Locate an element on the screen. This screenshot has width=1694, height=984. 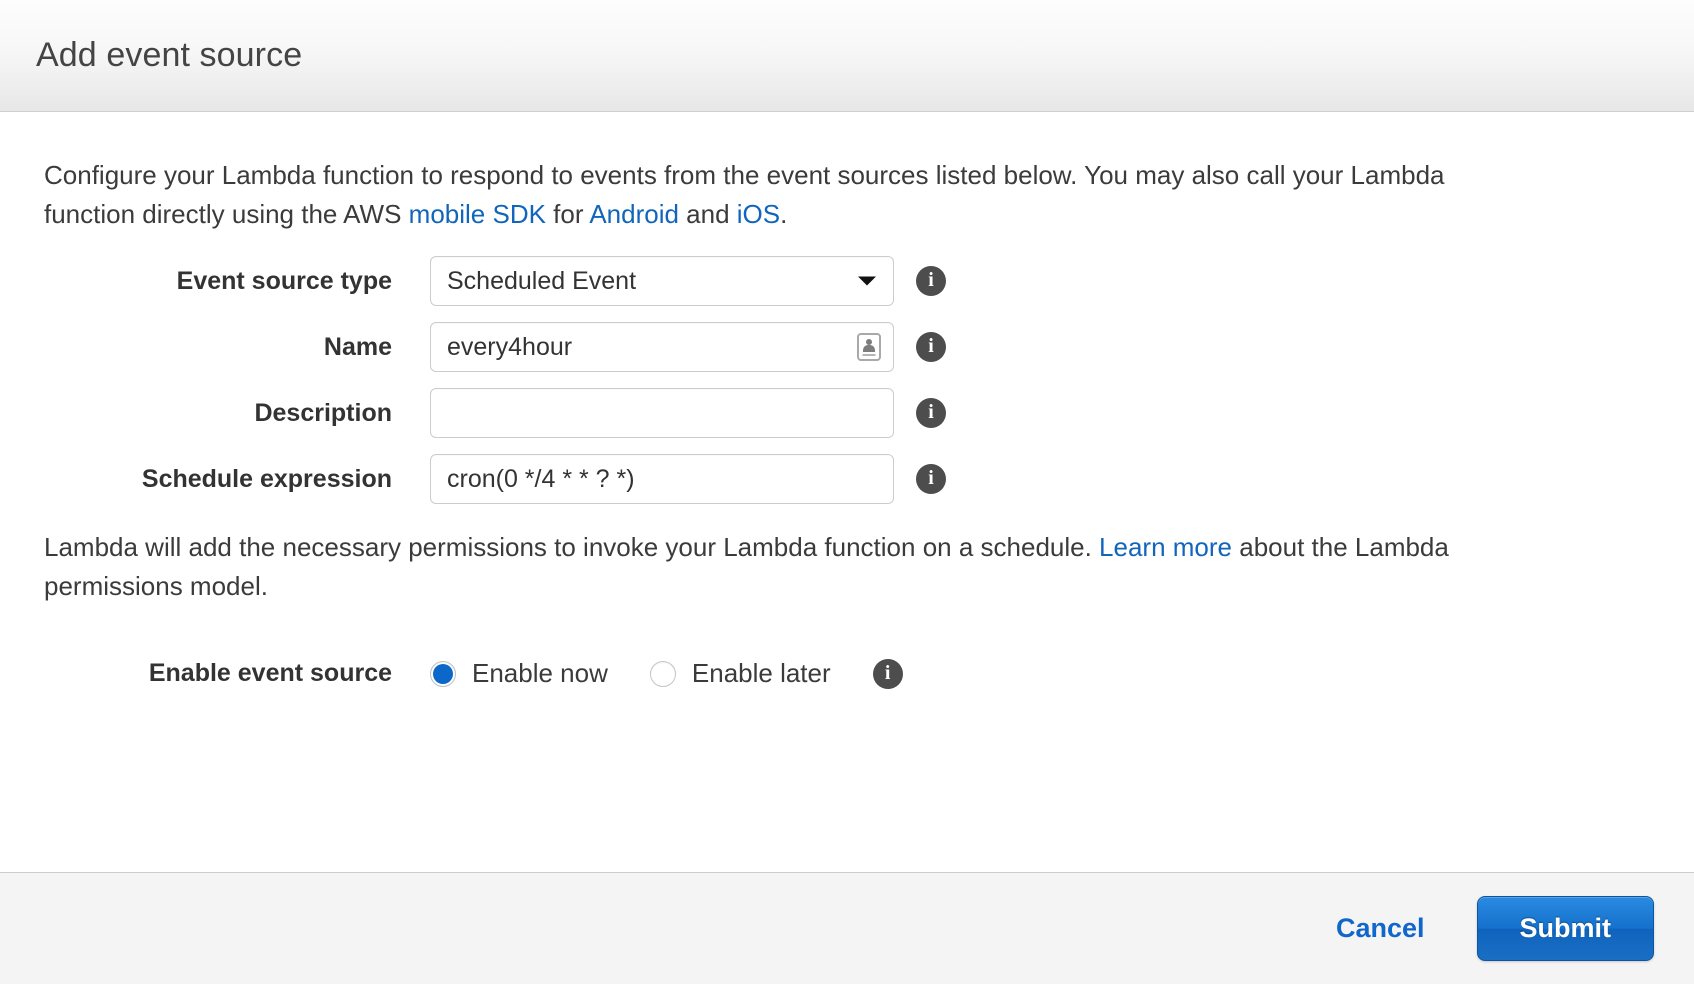
intro-text-part-3: and is located at coordinates (707, 214).